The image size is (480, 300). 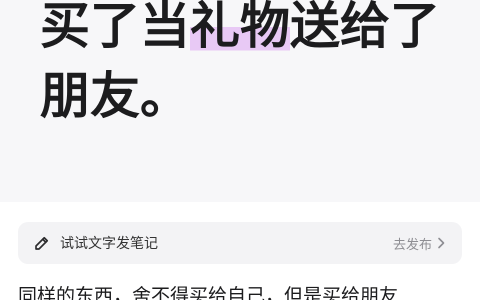 I want to click on cover-text-suffix: 送给了, so click(x=365, y=27).